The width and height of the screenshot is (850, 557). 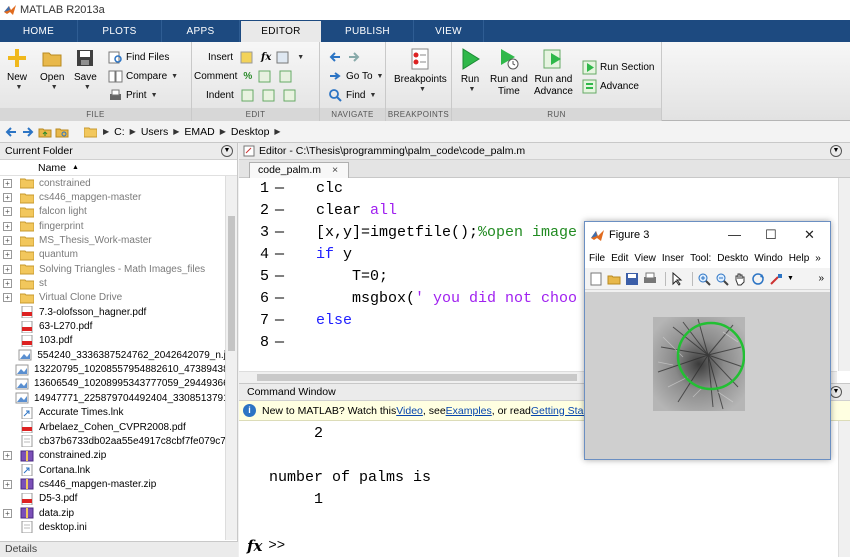 What do you see at coordinates (844, 274) in the screenshot?
I see `editor-vertical-scrollbar` at bounding box center [844, 274].